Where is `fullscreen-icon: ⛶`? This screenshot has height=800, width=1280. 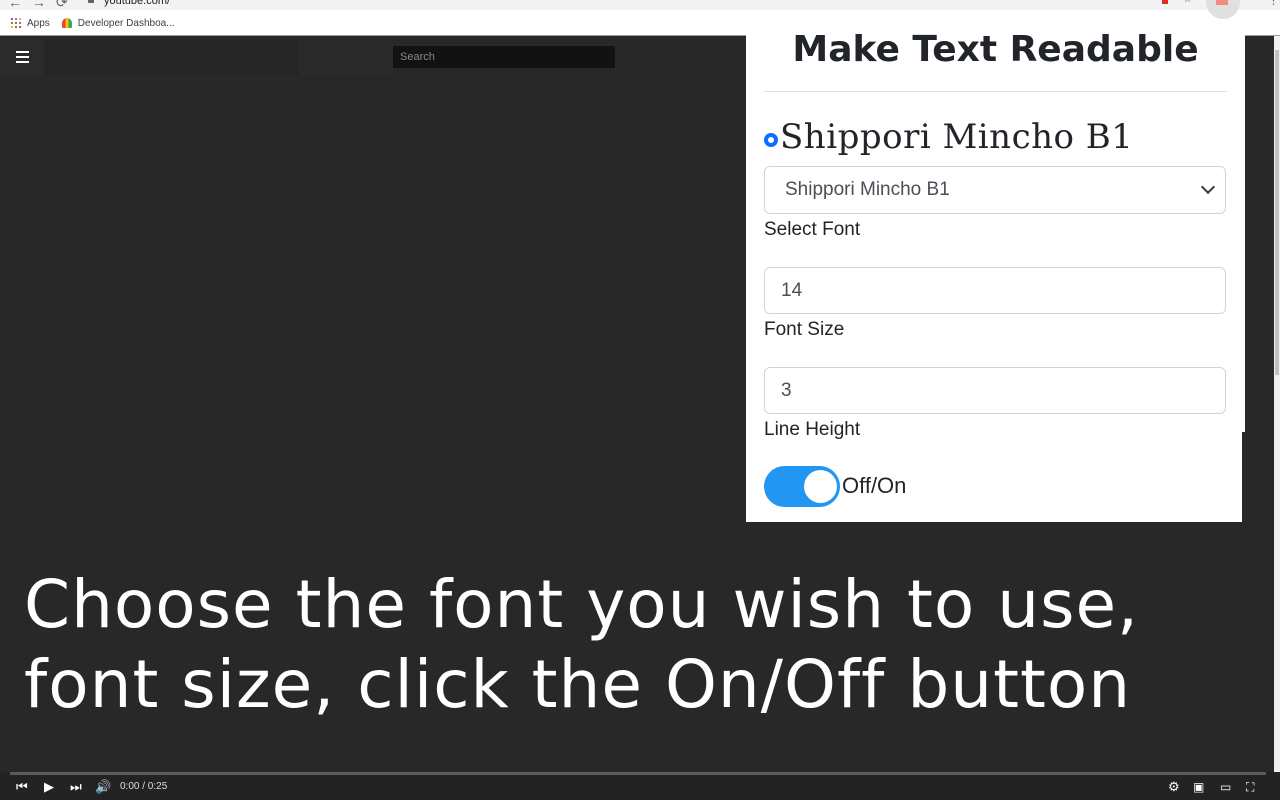
fullscreen-icon: ⛶ is located at coordinates (1250, 787).